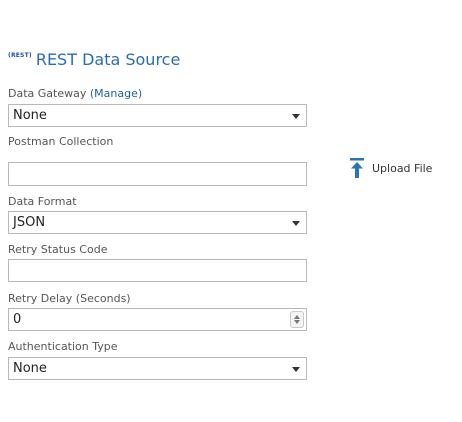  Describe the element at coordinates (17, 319) in the screenshot. I see `retry-delay-value: 0` at that location.